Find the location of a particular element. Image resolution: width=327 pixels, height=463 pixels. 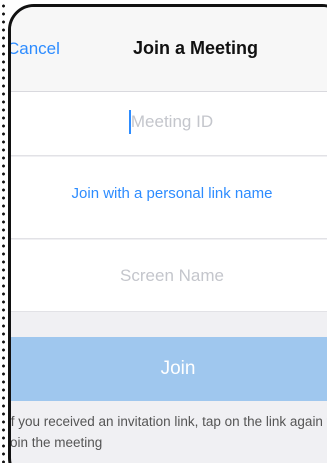

screen-name-input is located at coordinates (169, 276).